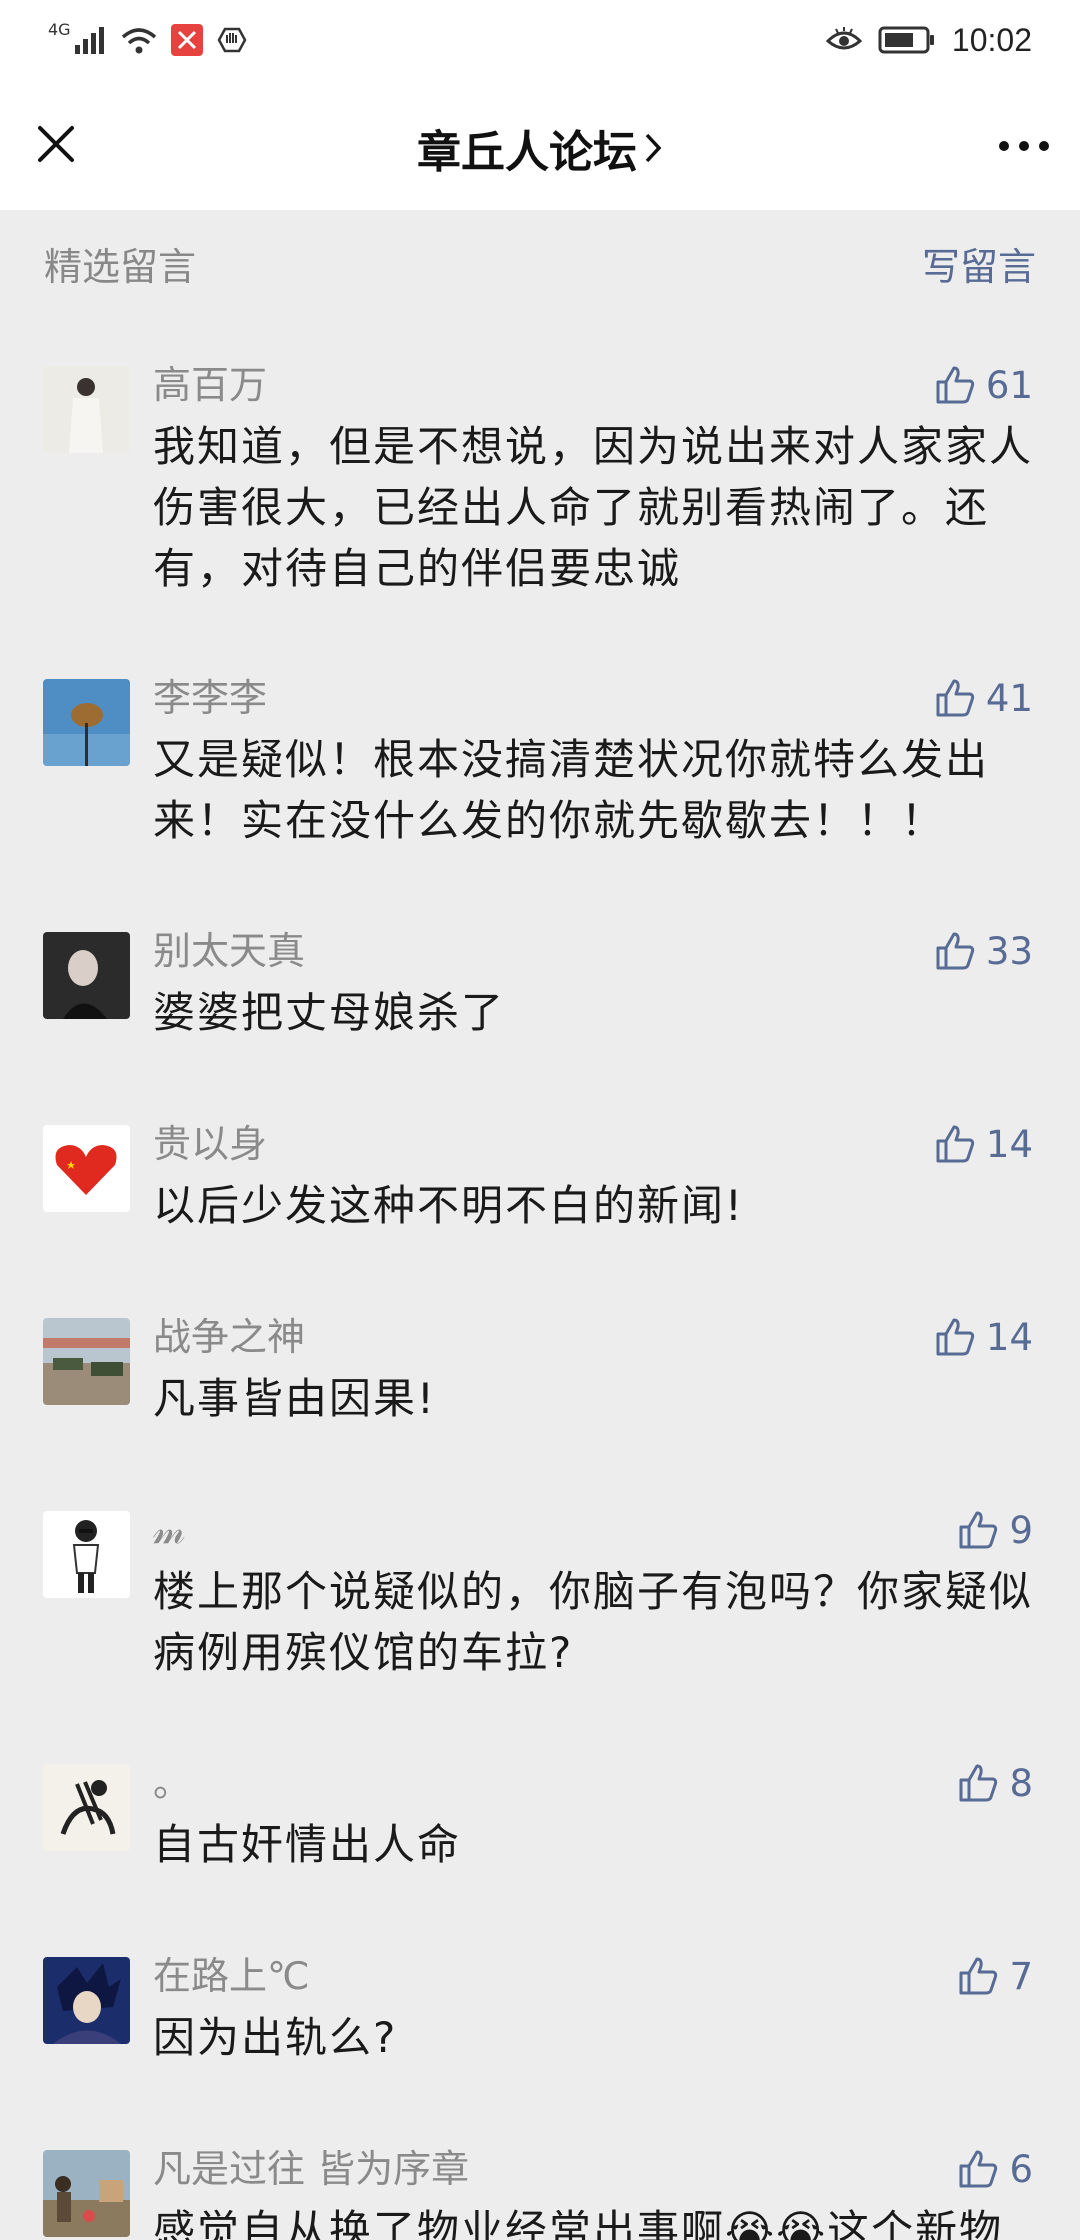 The width and height of the screenshot is (1080, 2240). I want to click on more-button, so click(1024, 146).